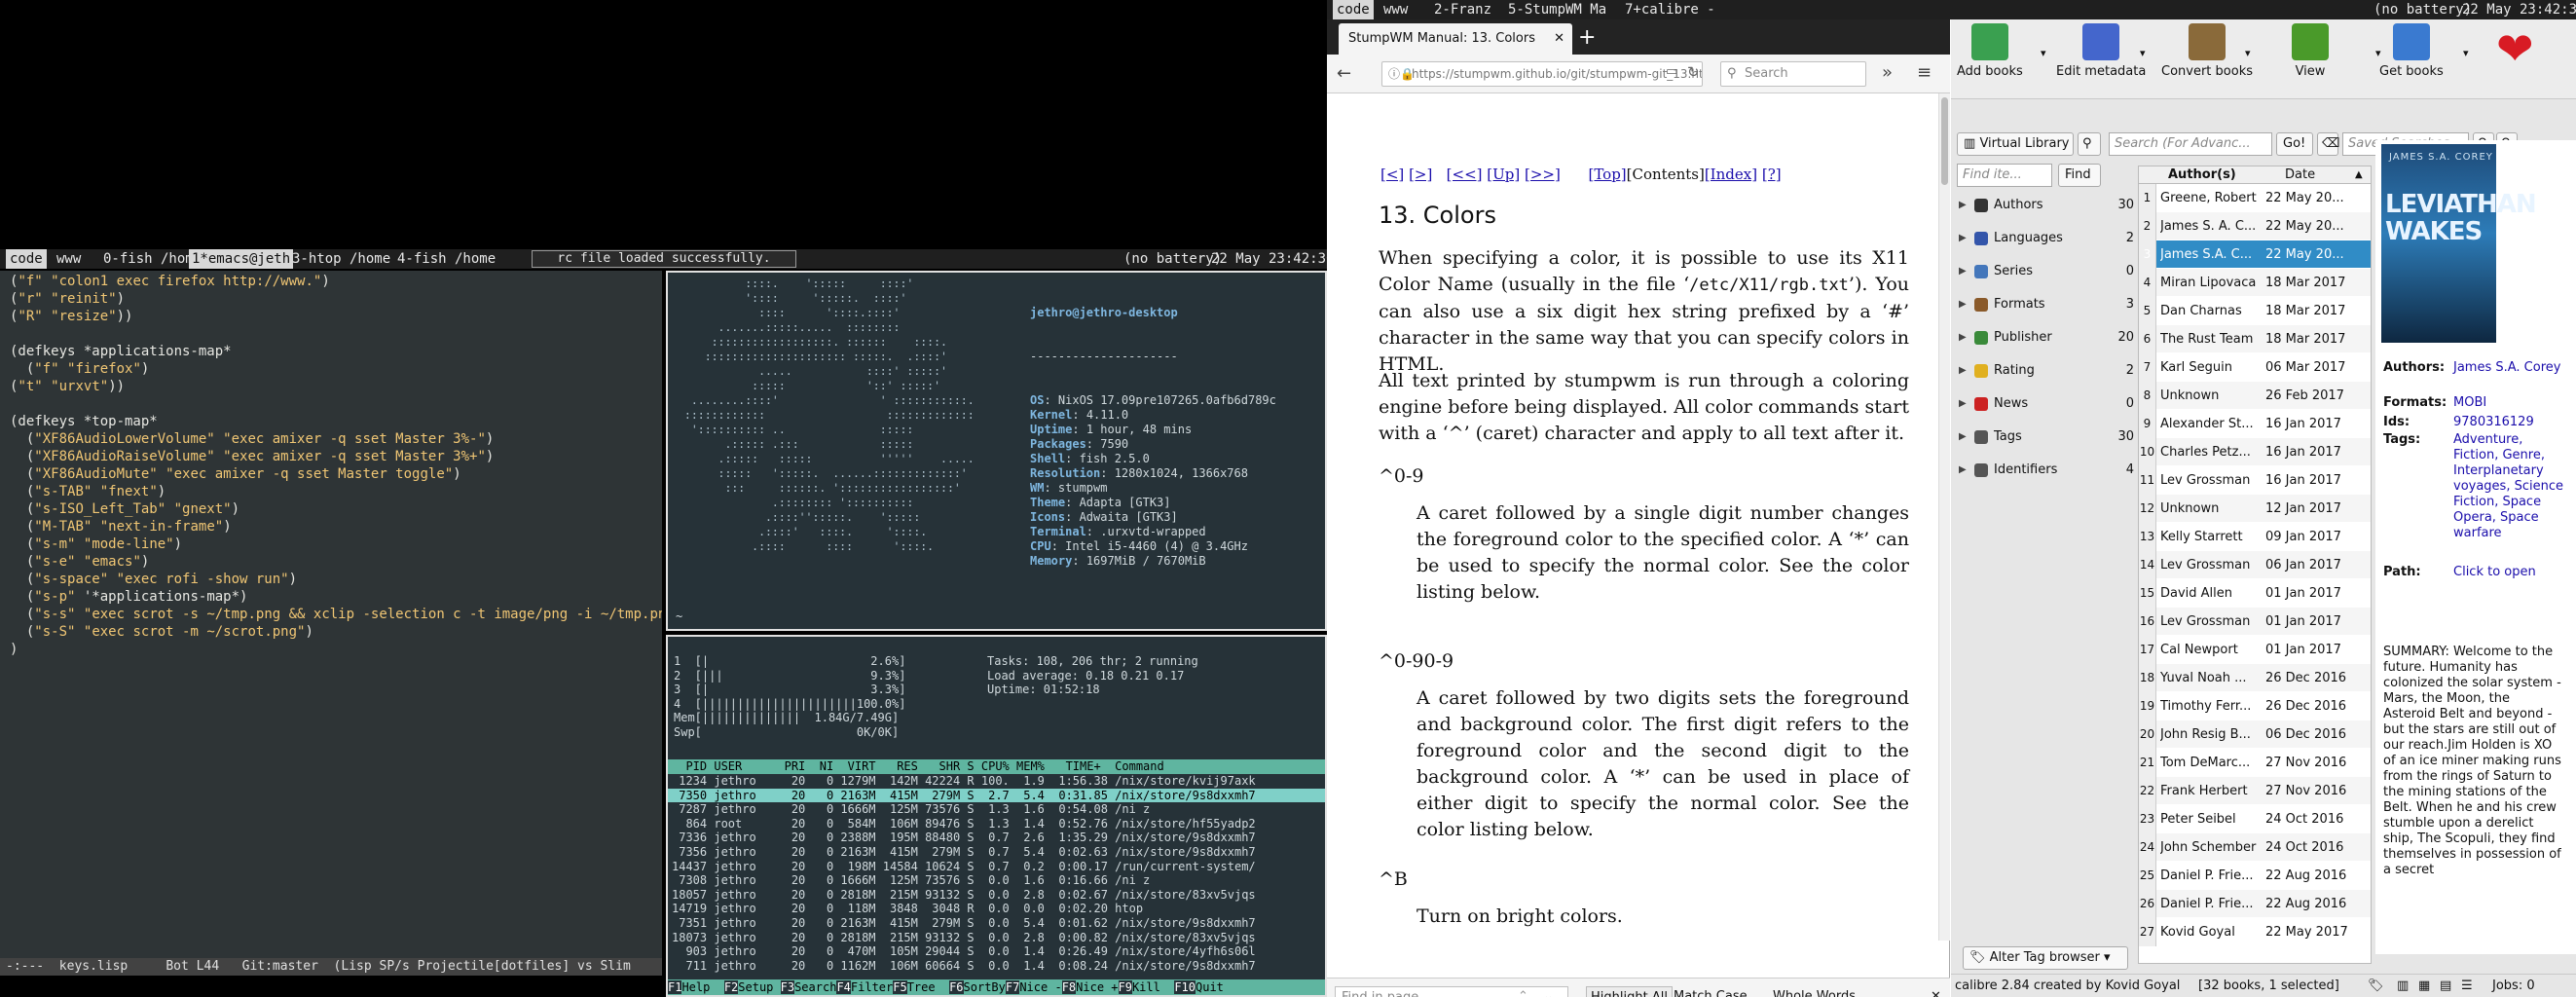 This screenshot has width=2576, height=997. What do you see at coordinates (2207, 51) in the screenshot?
I see `toolbar-convert-books-button: Convert books` at bounding box center [2207, 51].